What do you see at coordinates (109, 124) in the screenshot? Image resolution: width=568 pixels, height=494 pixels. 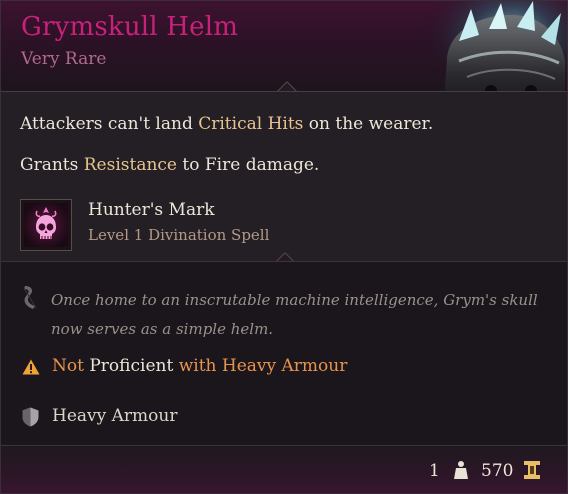 I see `property-text: Attackers can't land` at bounding box center [109, 124].